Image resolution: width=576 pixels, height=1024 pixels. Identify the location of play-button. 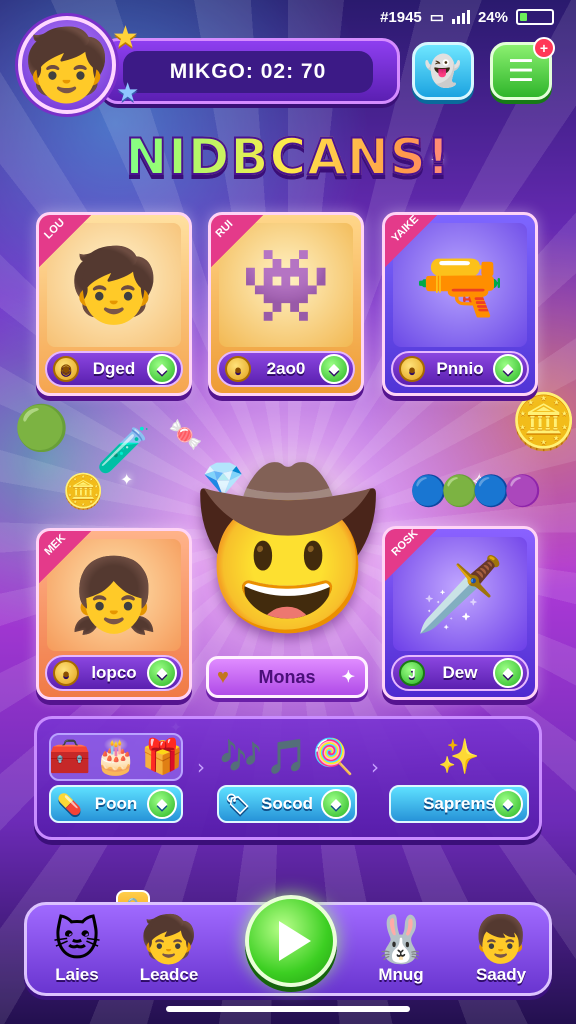
(291, 941).